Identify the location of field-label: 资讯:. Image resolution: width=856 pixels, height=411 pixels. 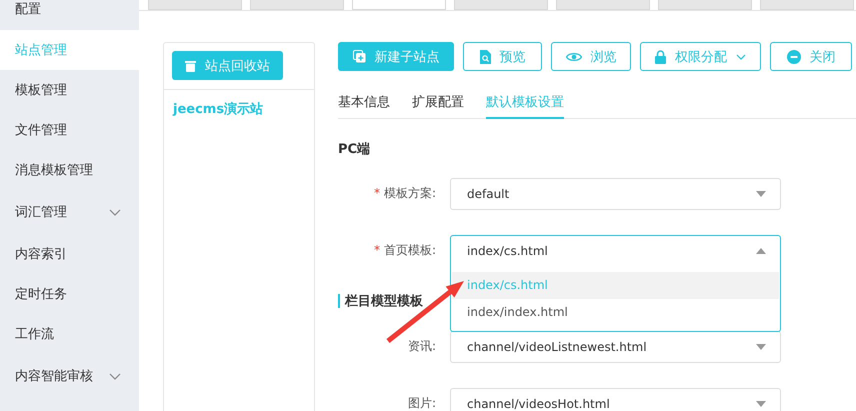
(422, 346).